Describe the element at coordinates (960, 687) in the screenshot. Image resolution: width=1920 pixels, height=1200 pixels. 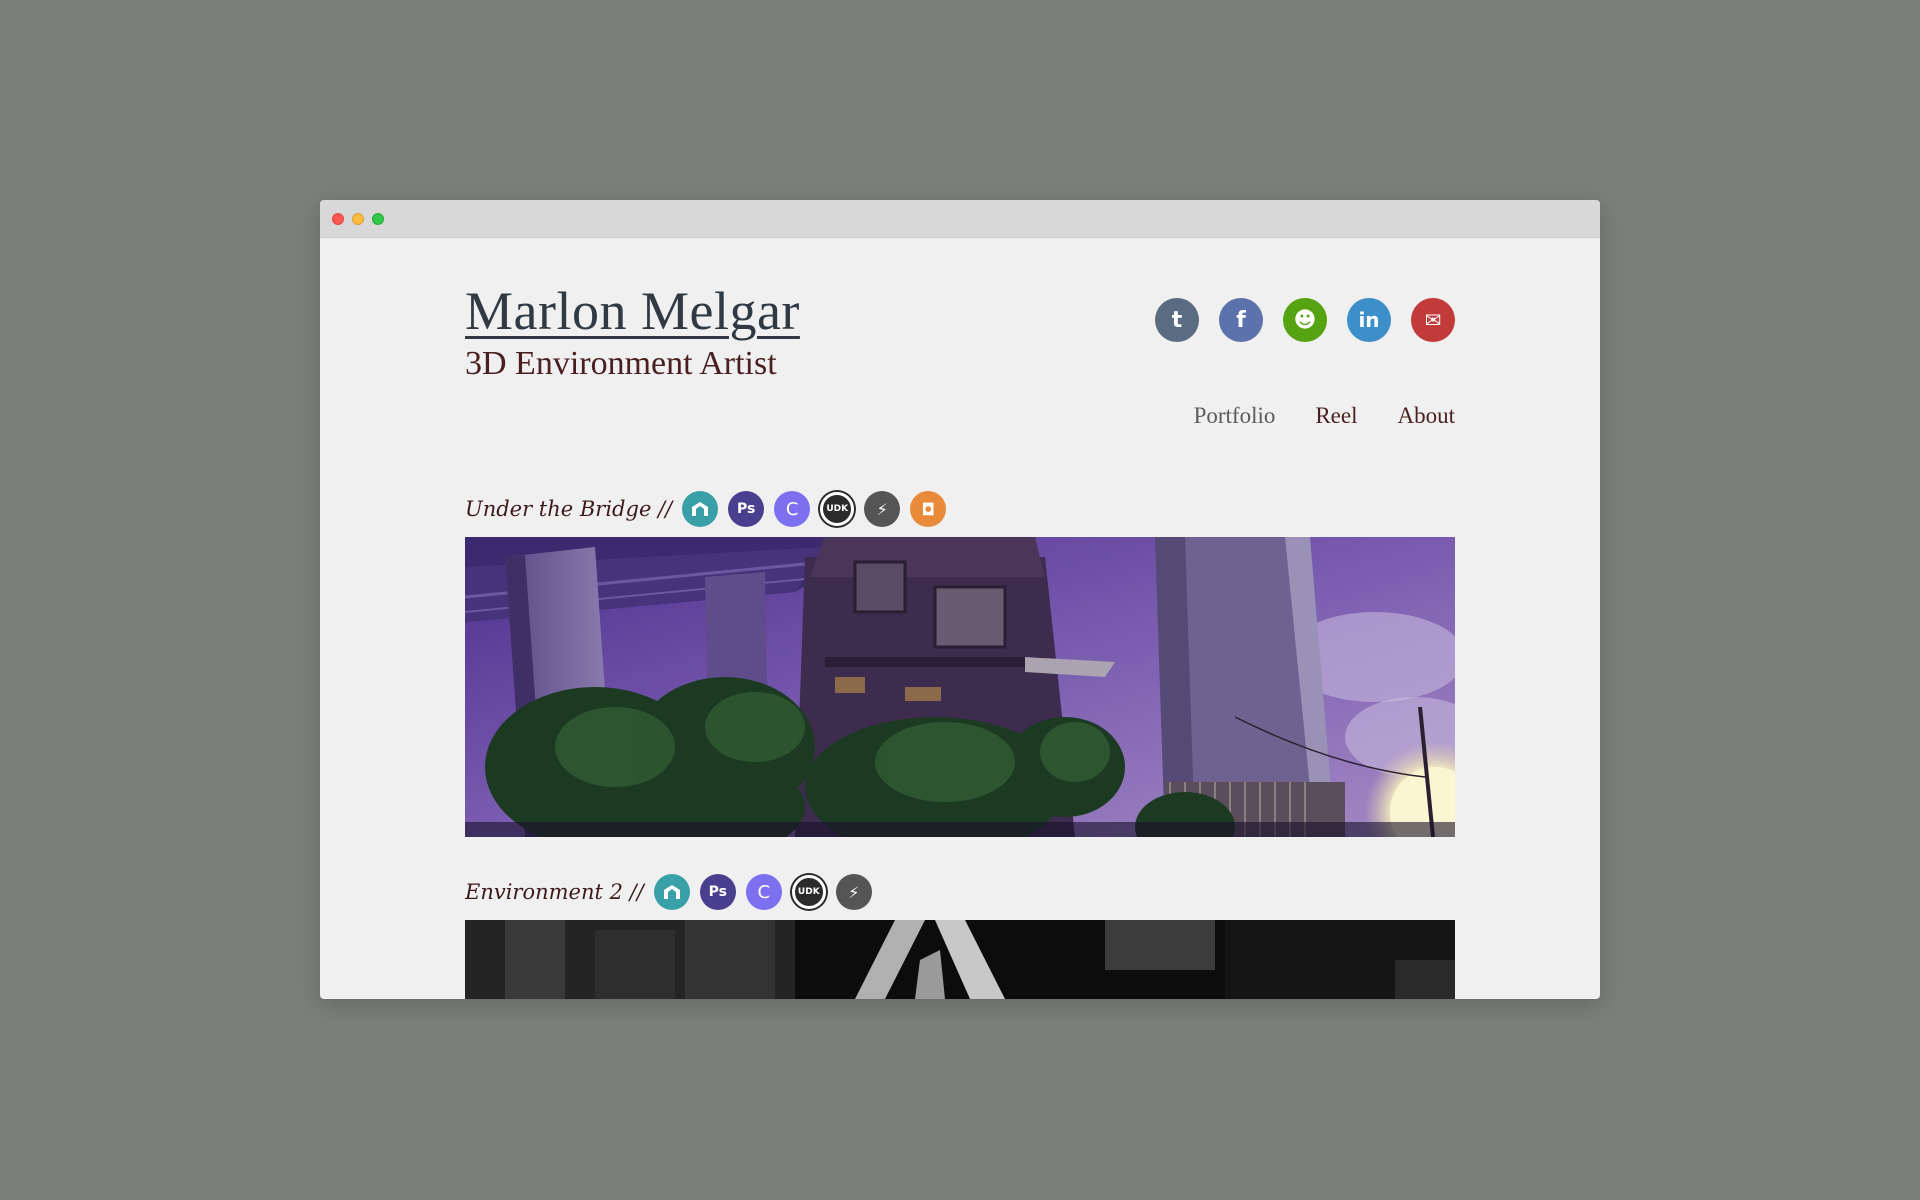
I see `project-image-under-the-bridge` at that location.